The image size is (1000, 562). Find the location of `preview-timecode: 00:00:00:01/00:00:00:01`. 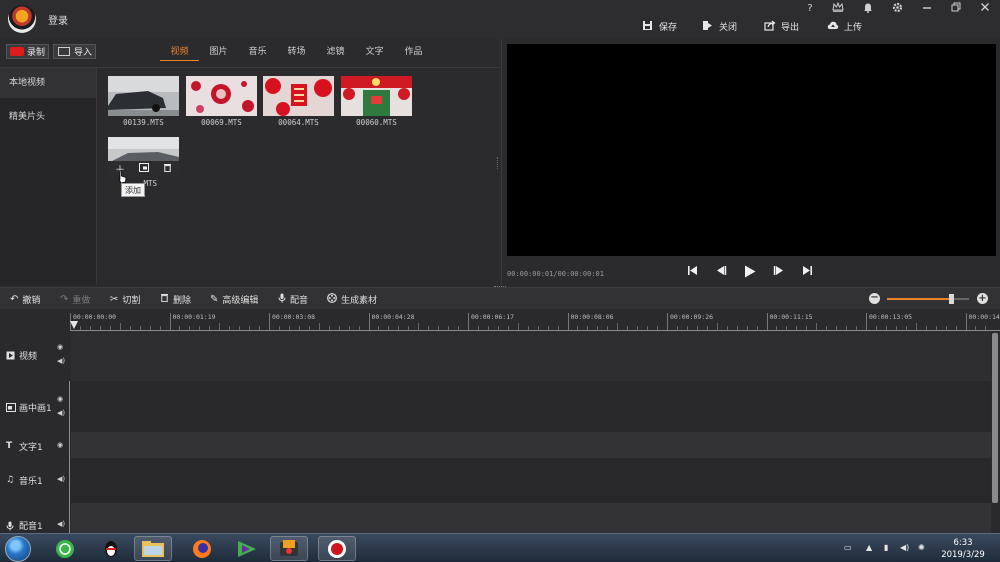

preview-timecode: 00:00:00:01/00:00:00:01 is located at coordinates (555, 274).